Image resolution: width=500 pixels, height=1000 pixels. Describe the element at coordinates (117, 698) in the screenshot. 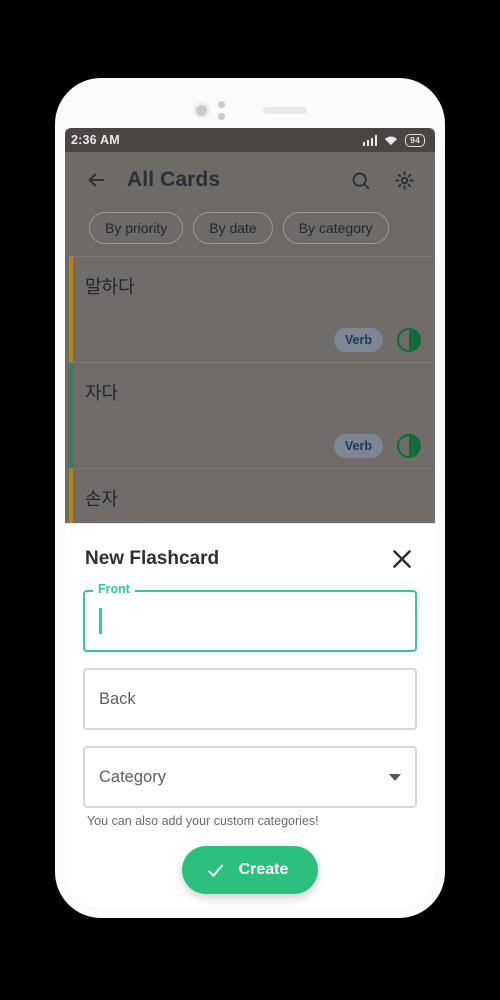

I see `back-placeholder: Back` at that location.